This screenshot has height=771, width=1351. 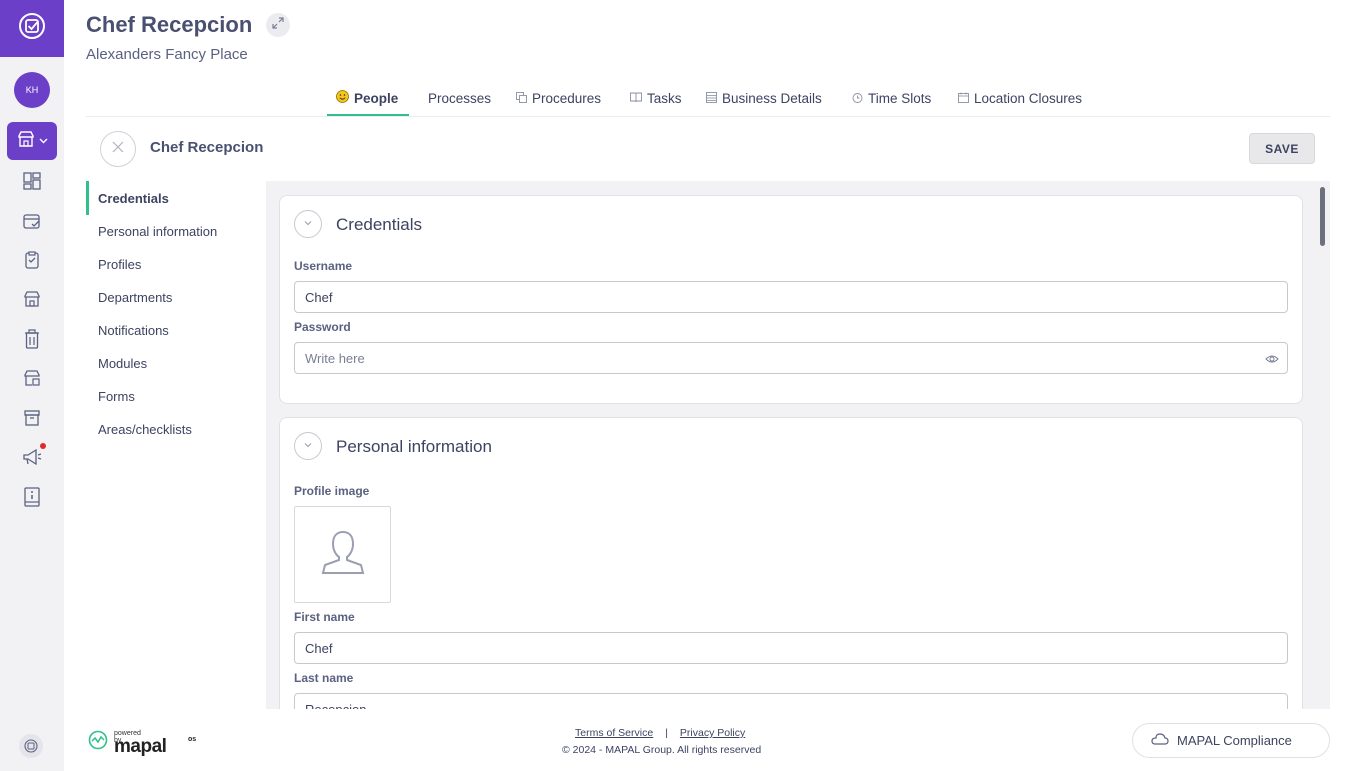 I want to click on calendar-icon, so click(x=963, y=98).